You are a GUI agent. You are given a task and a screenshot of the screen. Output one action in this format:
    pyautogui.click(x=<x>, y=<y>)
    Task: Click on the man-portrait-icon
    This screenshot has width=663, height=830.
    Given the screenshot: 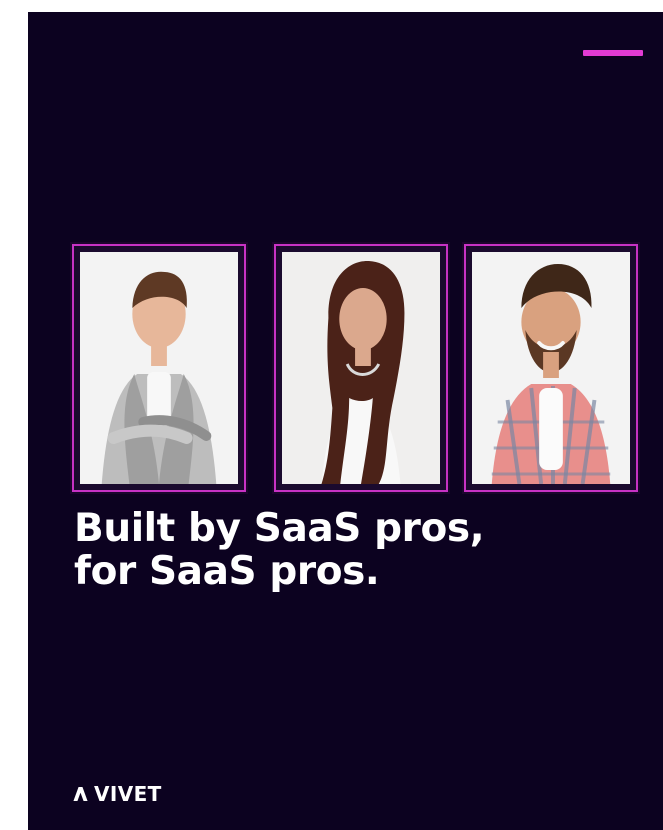 What is the action you would take?
    pyautogui.click(x=159, y=368)
    